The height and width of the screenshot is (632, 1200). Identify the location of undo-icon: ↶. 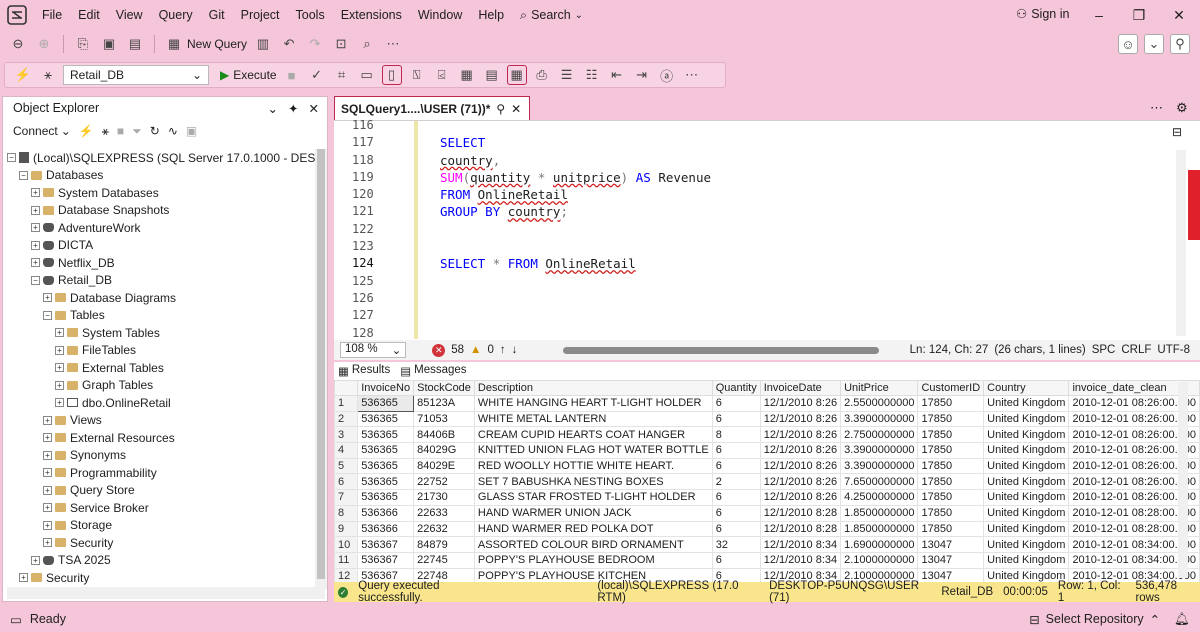
(289, 44).